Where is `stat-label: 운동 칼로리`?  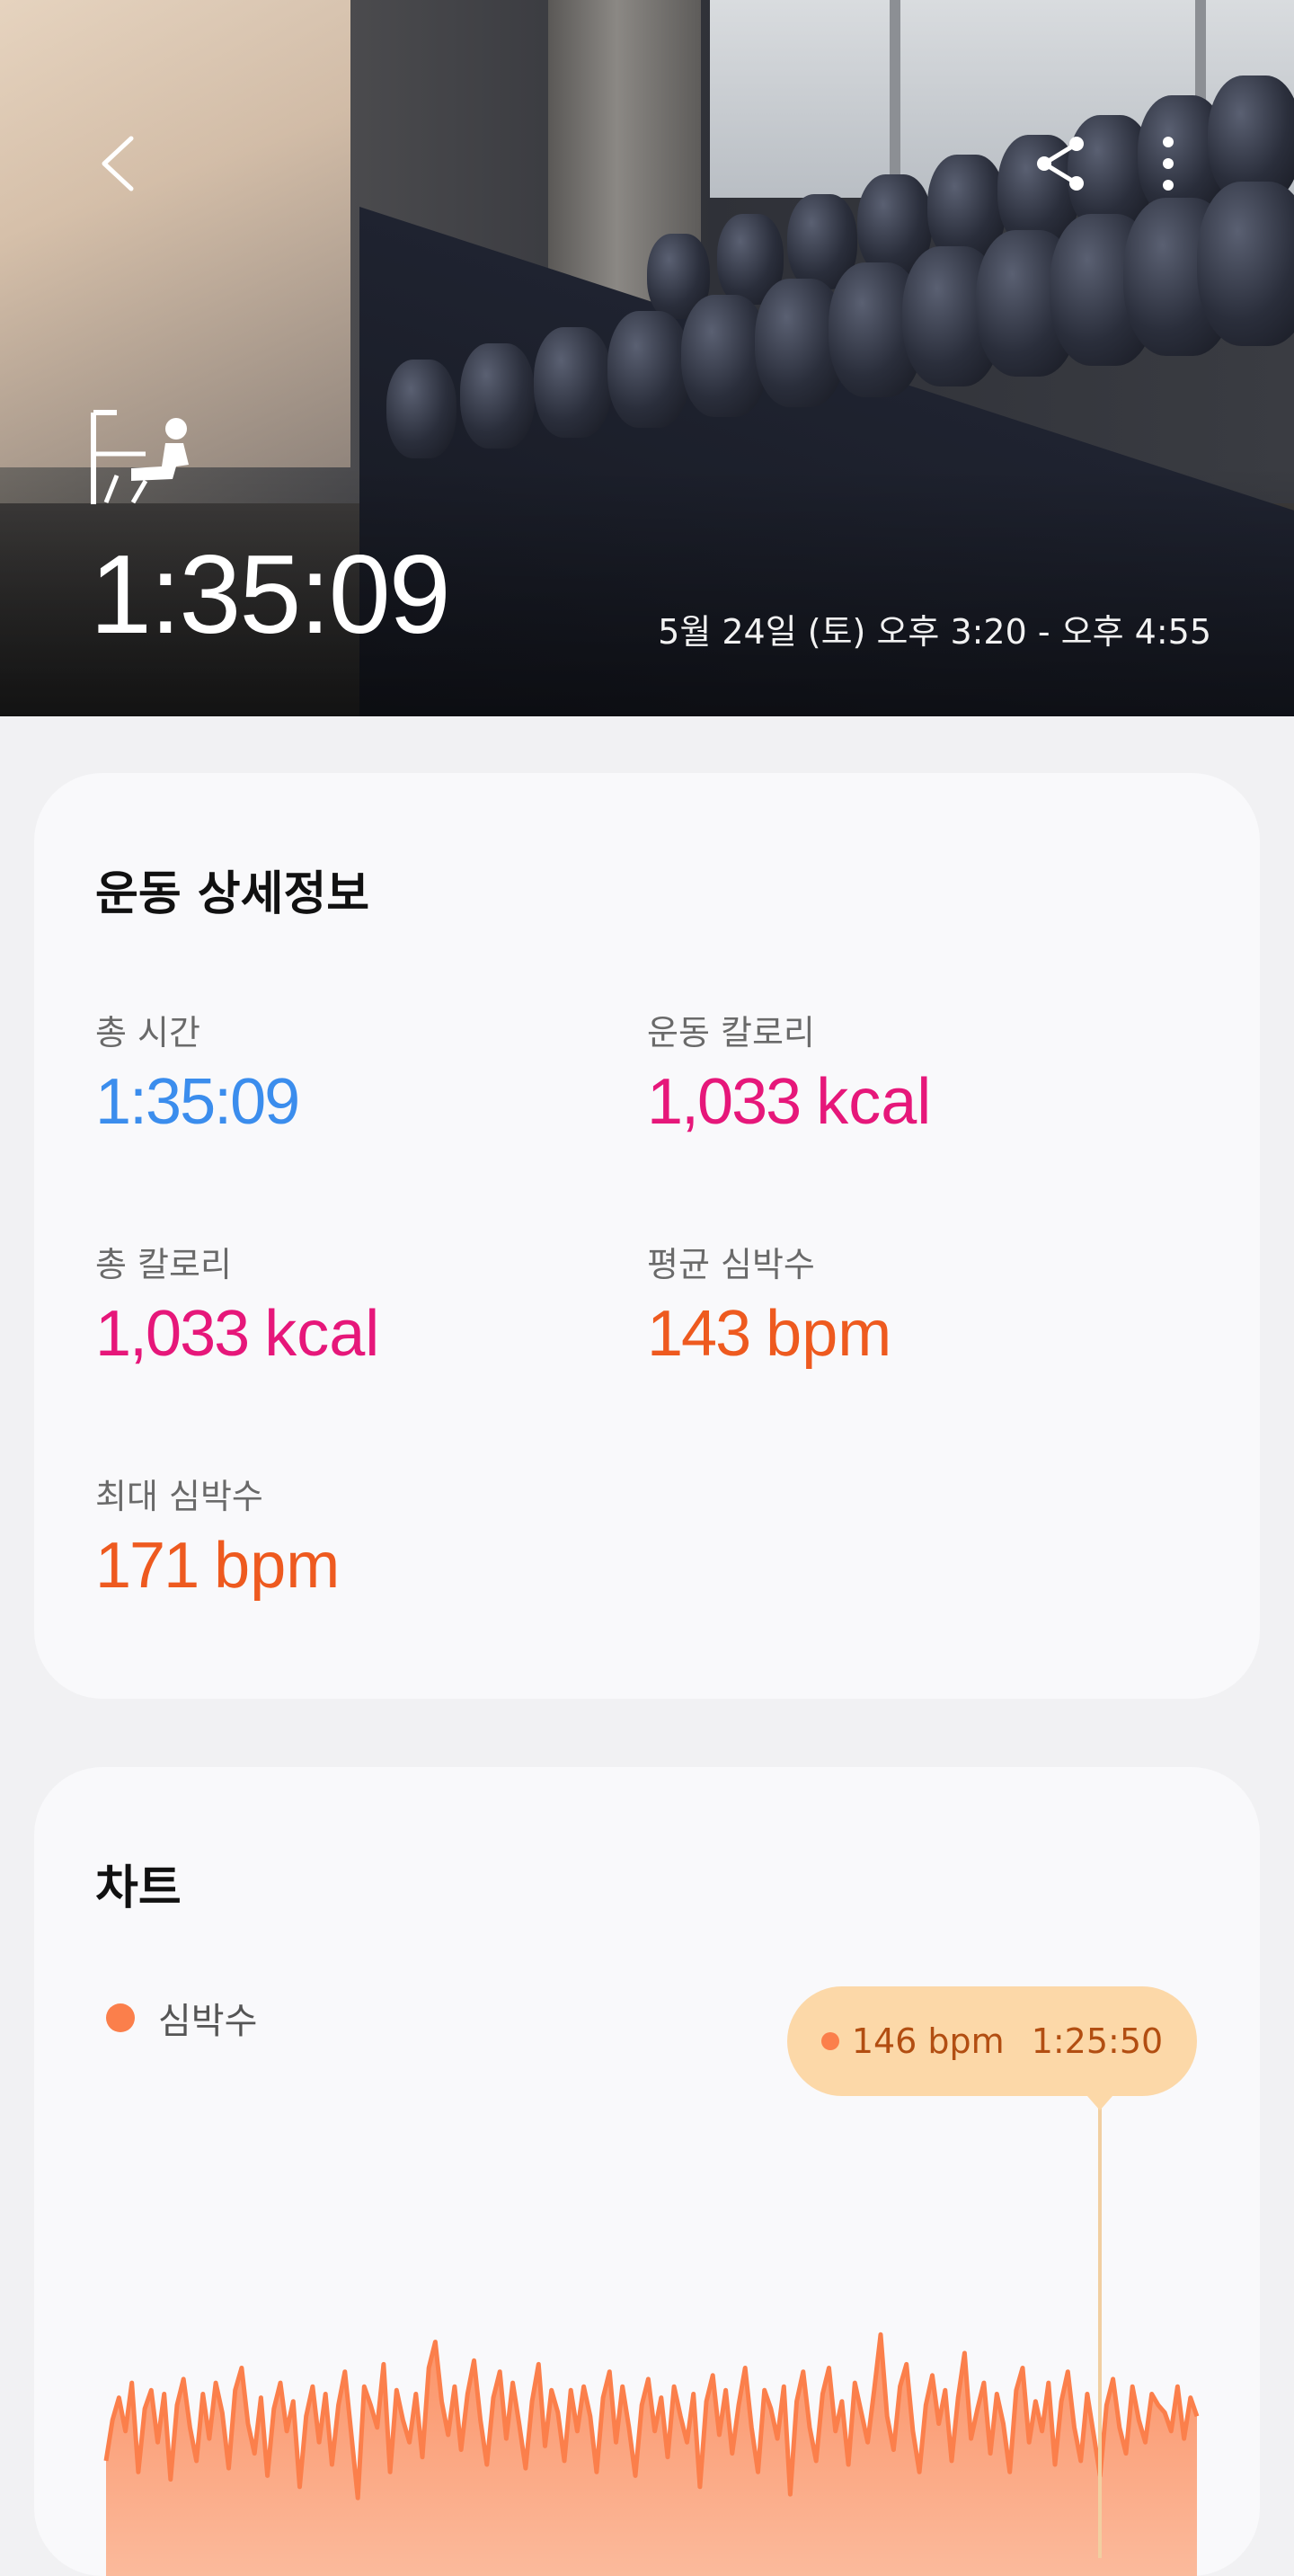 stat-label: 운동 칼로리 is located at coordinates (731, 1033).